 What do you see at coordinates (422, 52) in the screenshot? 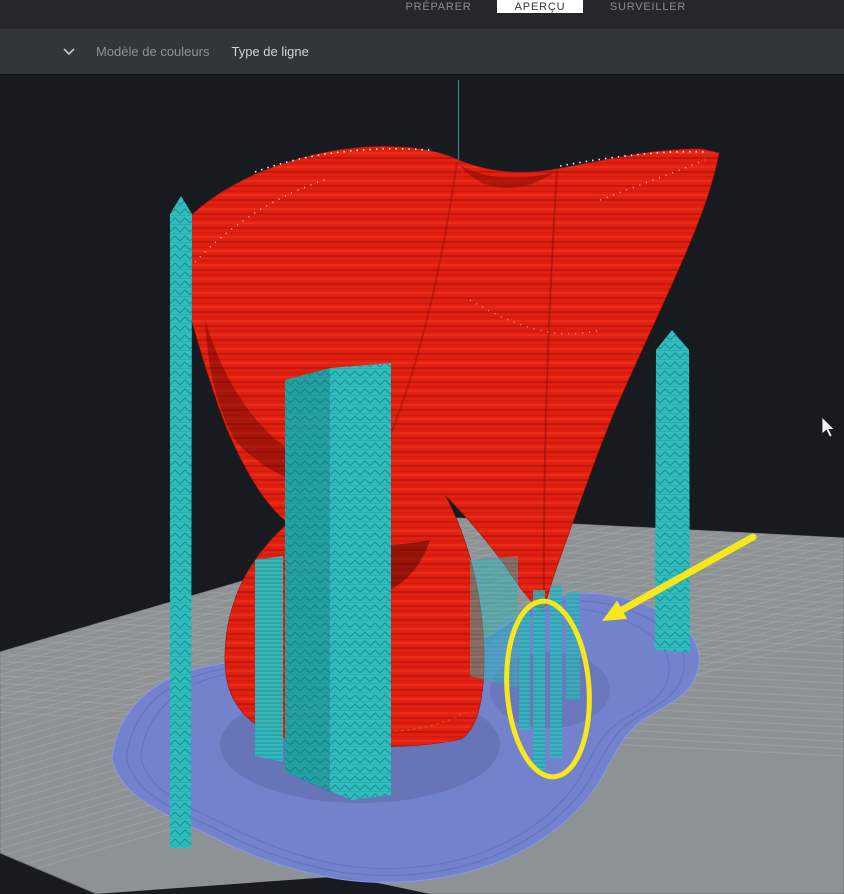
I see `preview-toolbar: Modèle de couleurs Type de ligne` at bounding box center [422, 52].